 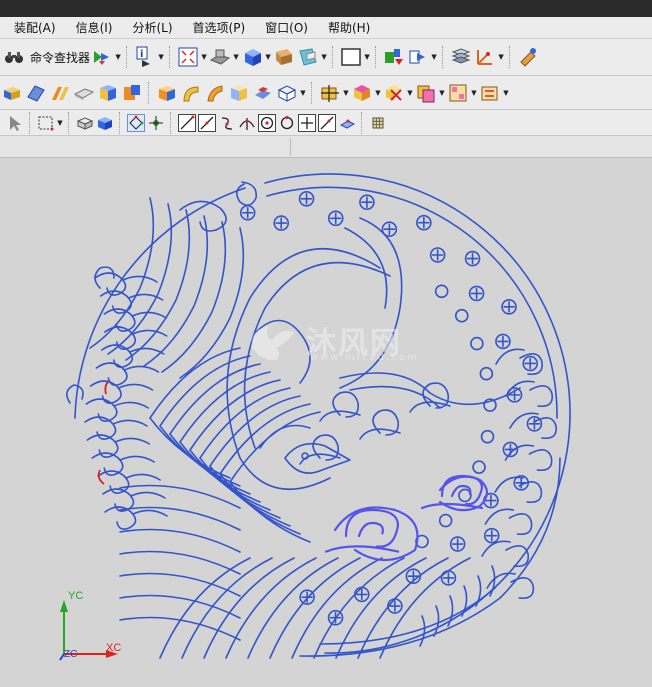 What do you see at coordinates (330, 93) in the screenshot?
I see `move-face-icon` at bounding box center [330, 93].